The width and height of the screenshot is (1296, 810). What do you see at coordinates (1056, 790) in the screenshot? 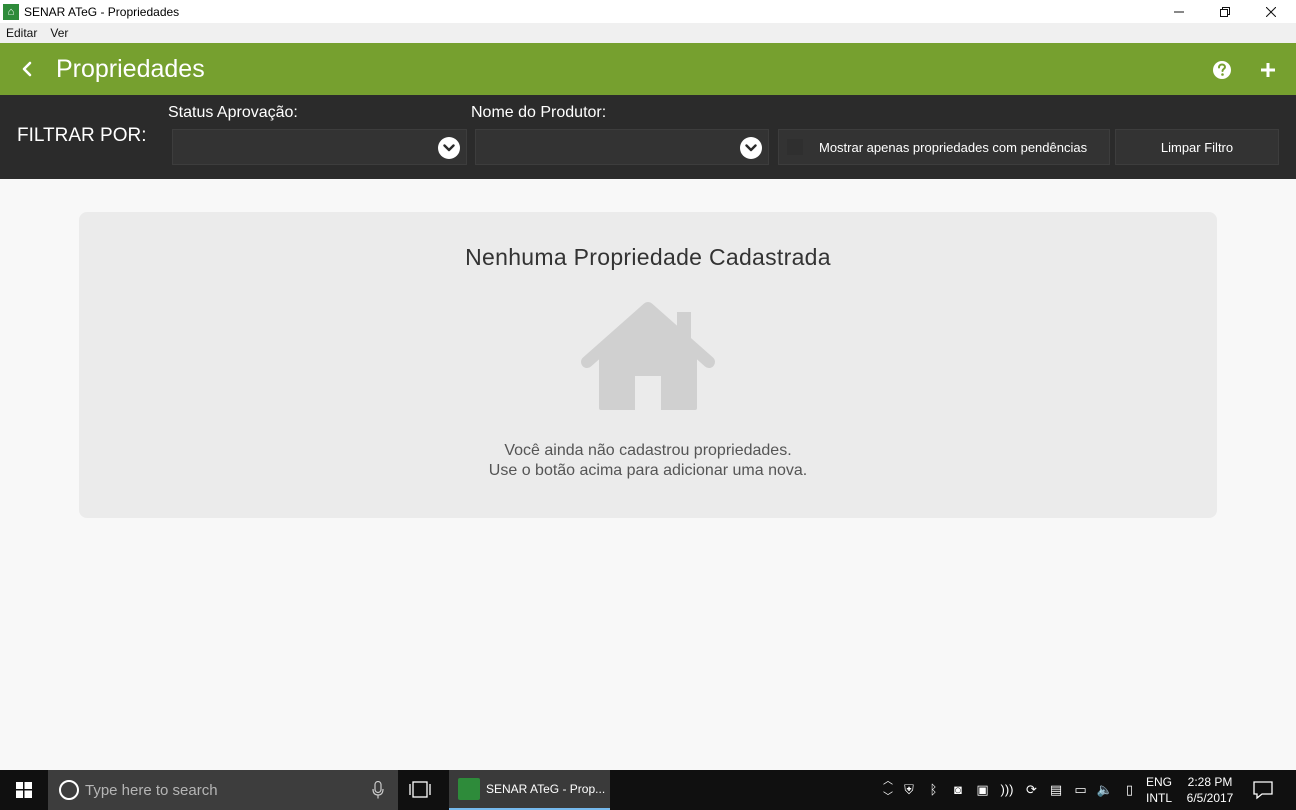
I see `monitor-icon: ▤` at bounding box center [1056, 790].